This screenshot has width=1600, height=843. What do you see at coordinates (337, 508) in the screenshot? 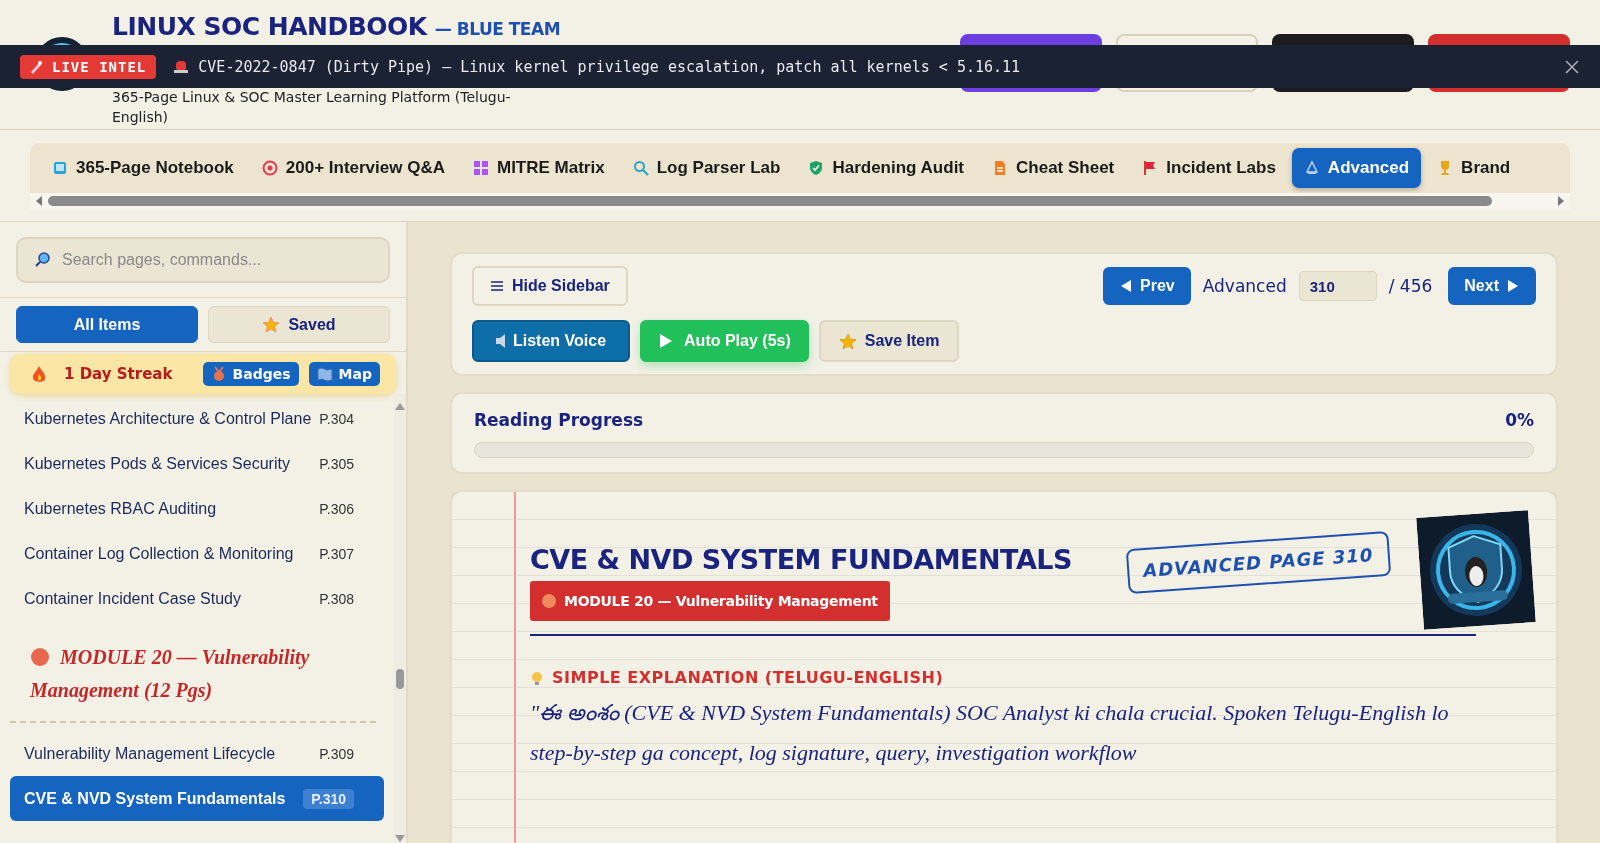
I see `page-number: P.306` at bounding box center [337, 508].